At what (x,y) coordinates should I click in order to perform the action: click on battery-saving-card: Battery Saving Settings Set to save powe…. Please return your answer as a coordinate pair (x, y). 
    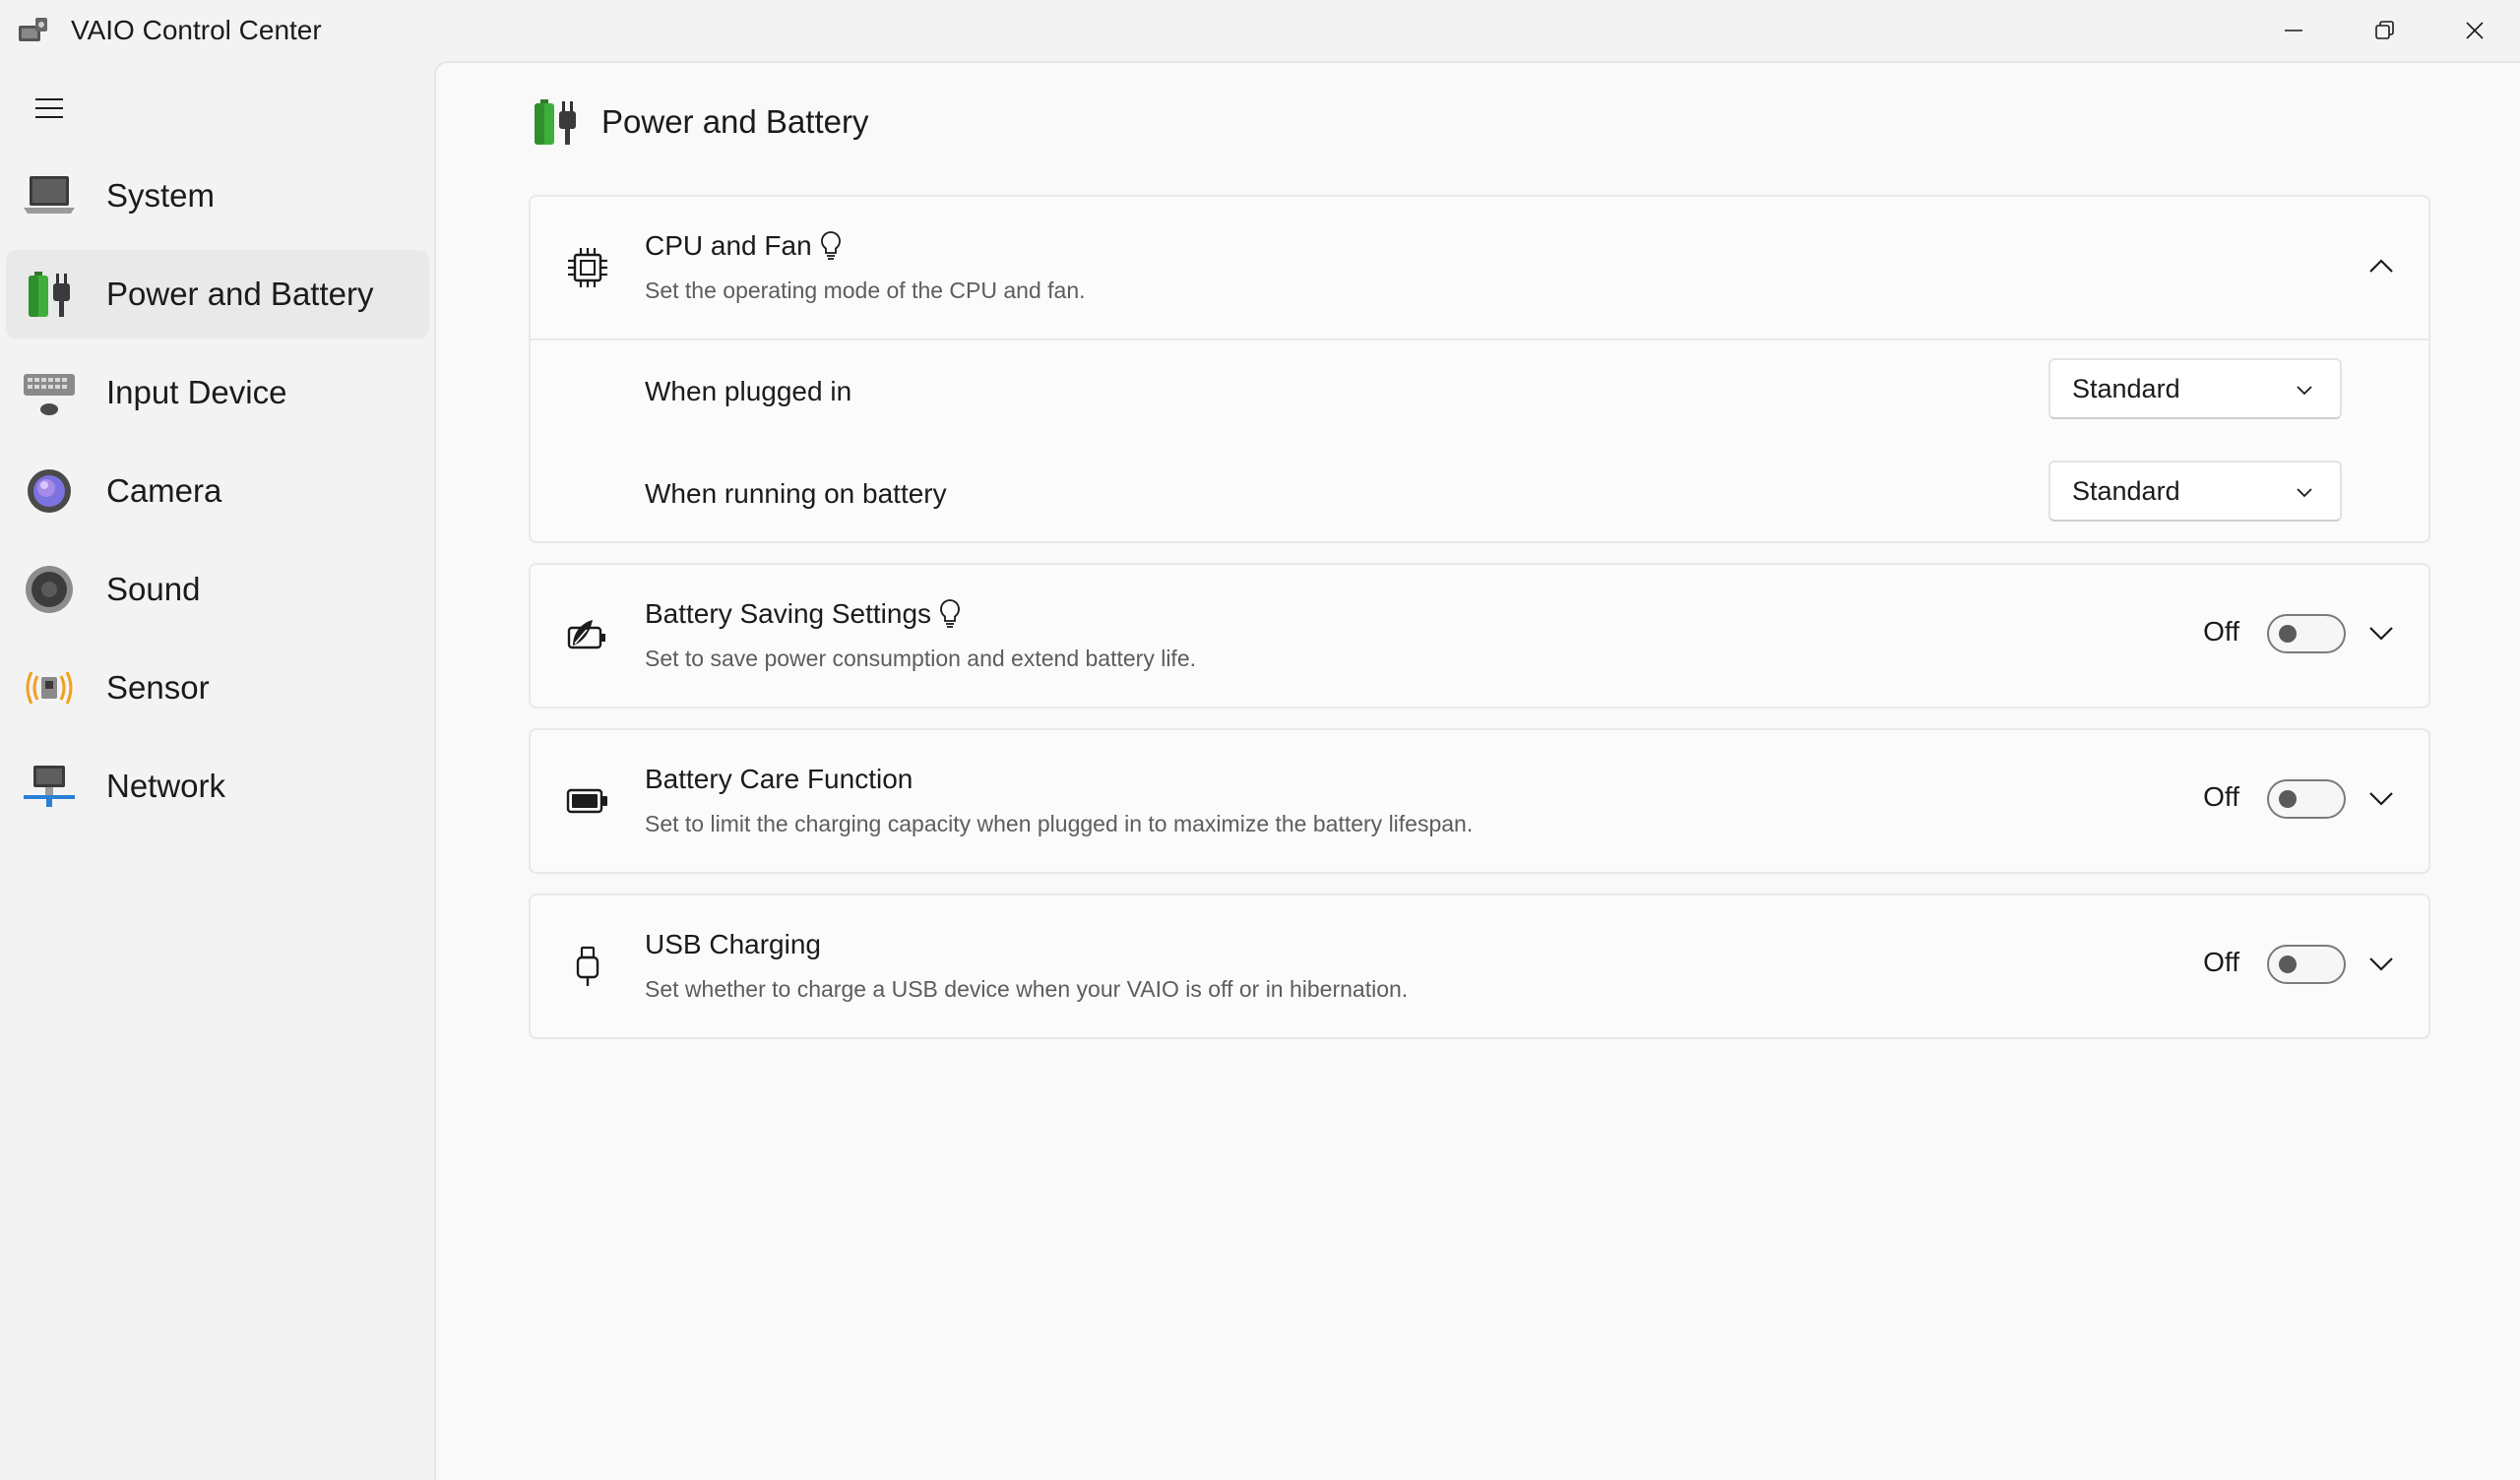
    Looking at the image, I should click on (1479, 636).